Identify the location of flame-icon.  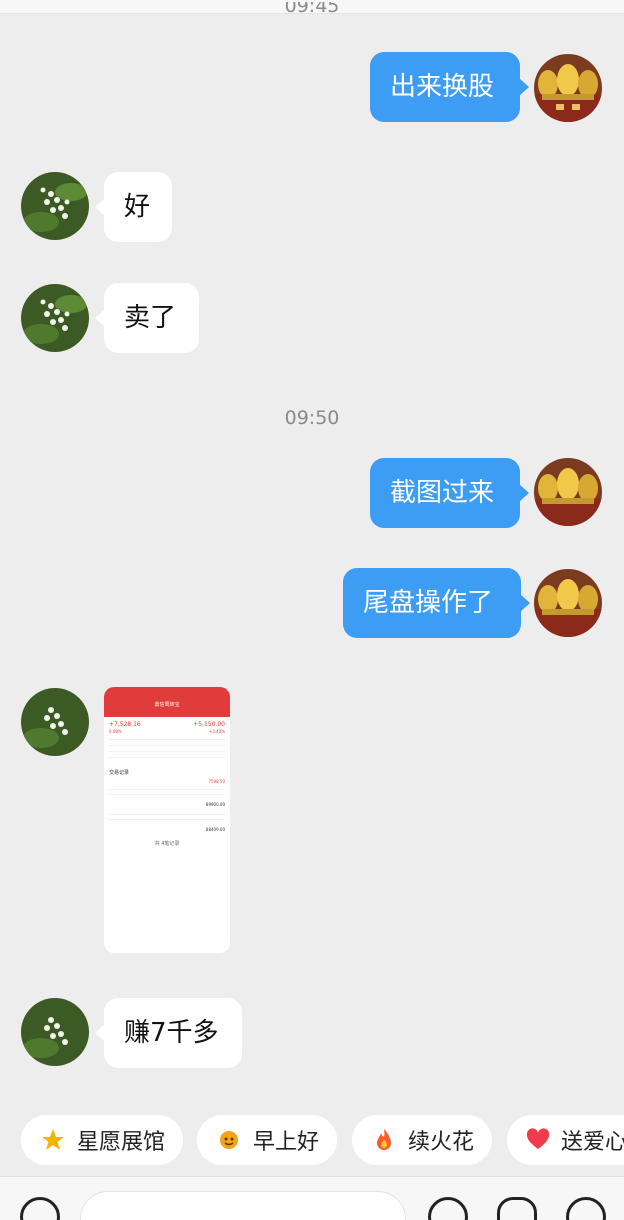
(384, 1140).